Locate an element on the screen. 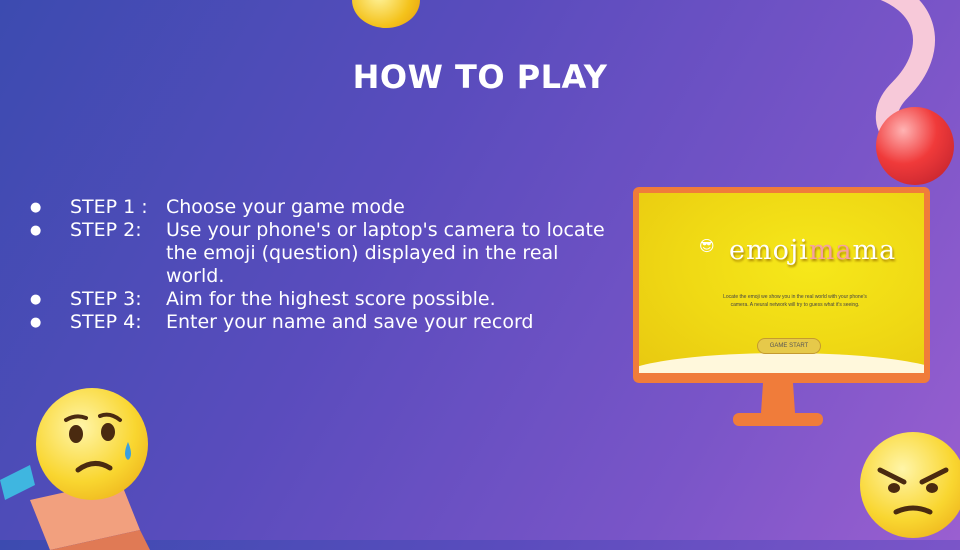  step-text: Enter your name and save your record is located at coordinates (350, 322).